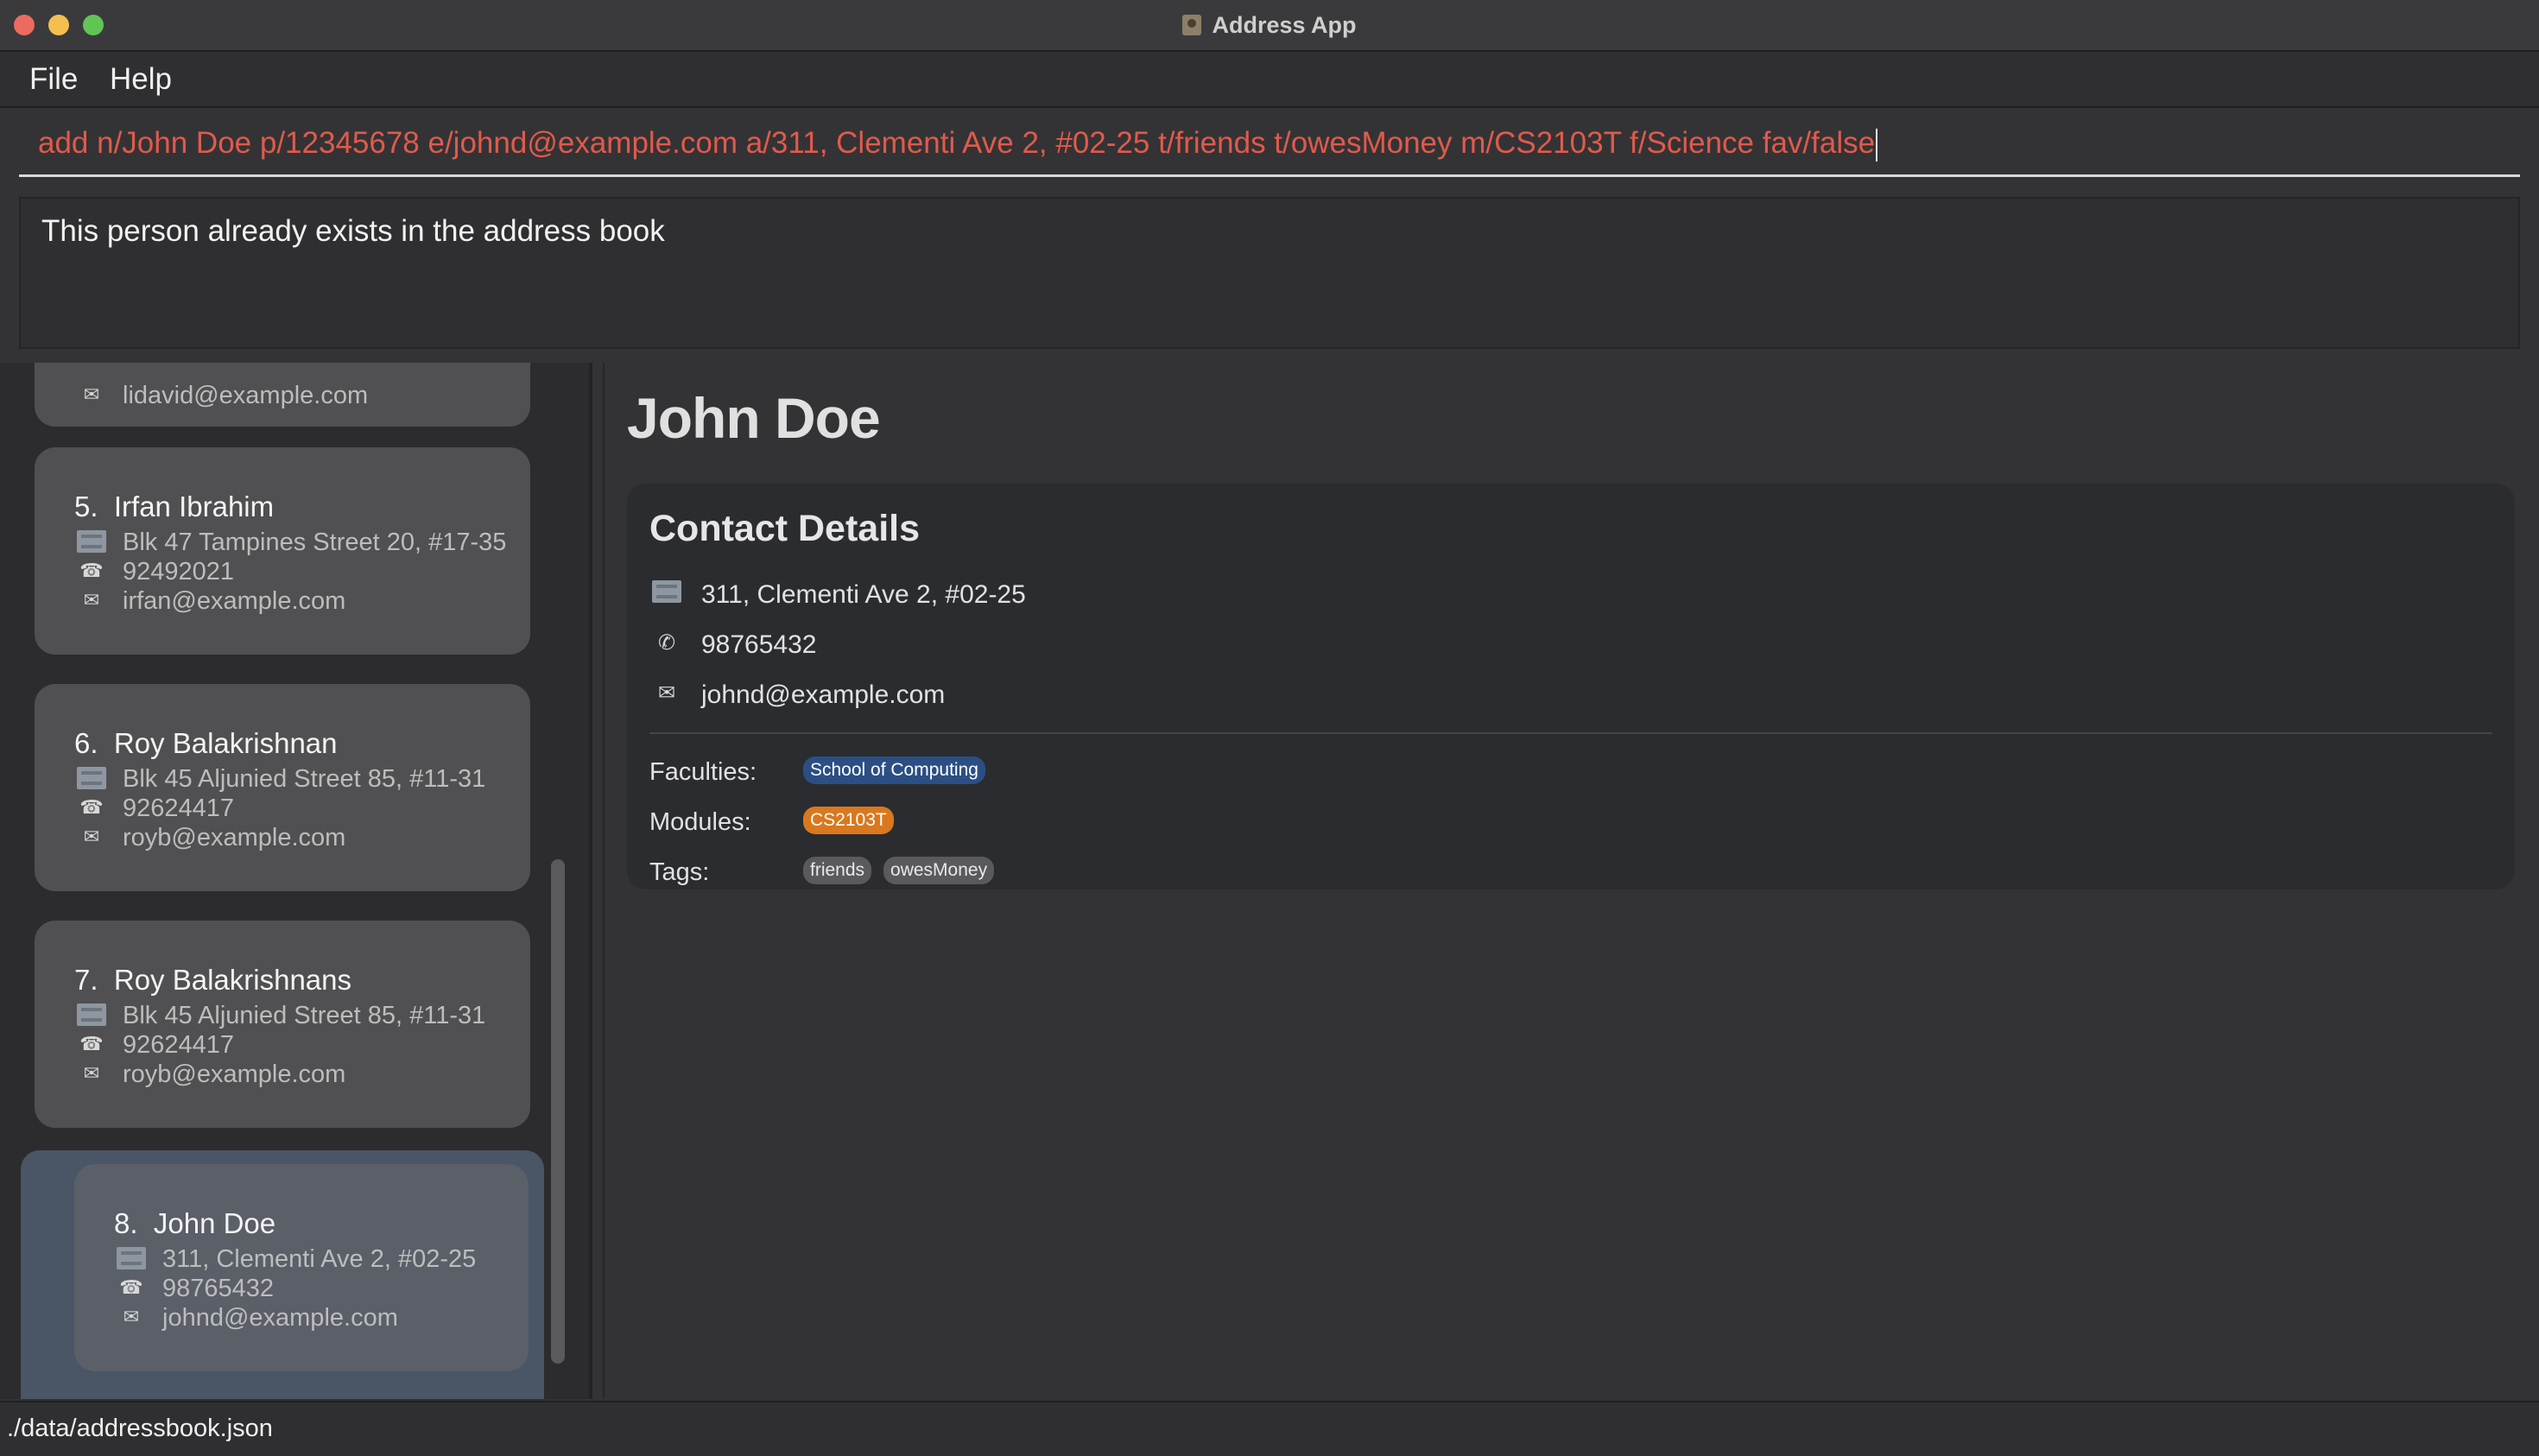 The image size is (2539, 1456). I want to click on menu-help: Help, so click(140, 79).